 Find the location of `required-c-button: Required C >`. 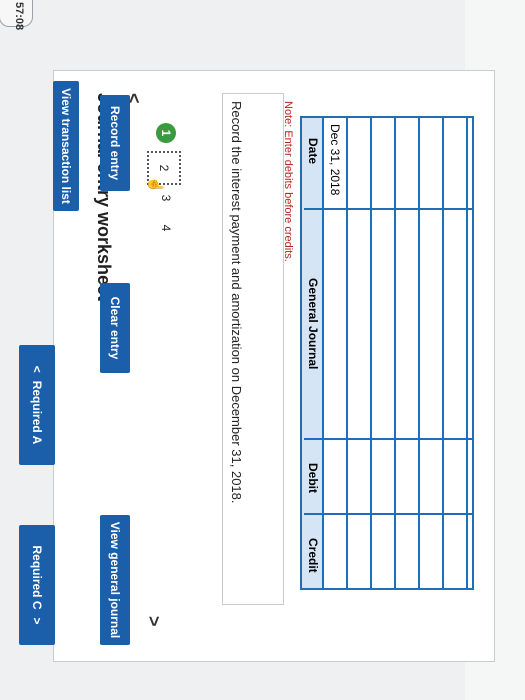

required-c-button: Required C > is located at coordinates (37, 585).